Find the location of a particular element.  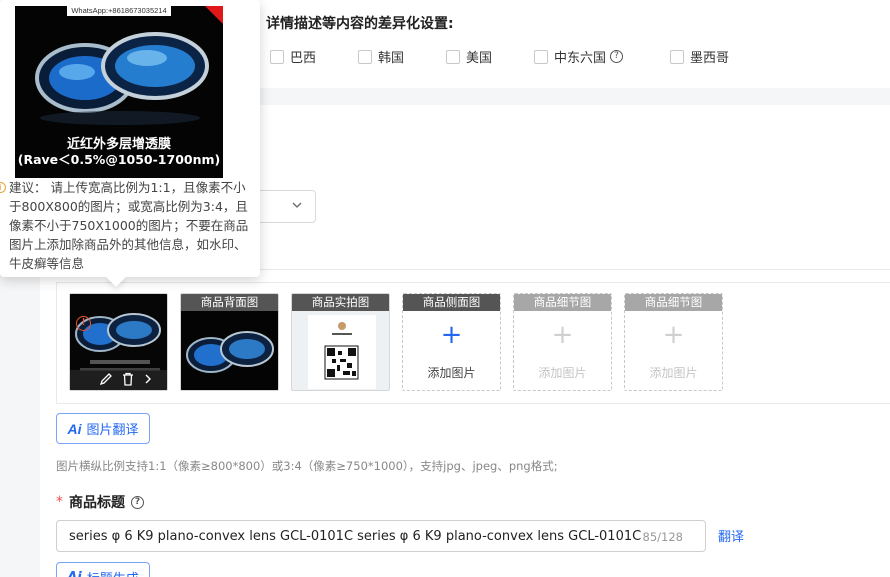

image-slot-back: 商品背面图 is located at coordinates (229, 342).